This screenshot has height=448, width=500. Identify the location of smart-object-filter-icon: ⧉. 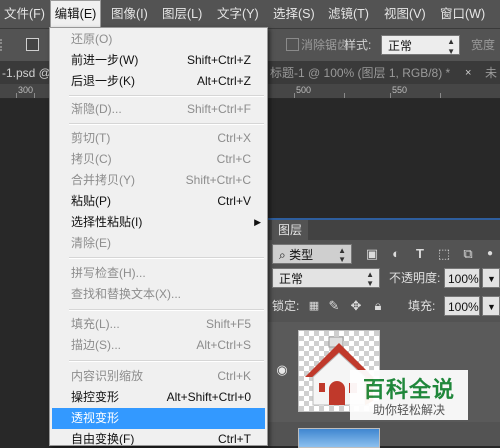
(468, 254).